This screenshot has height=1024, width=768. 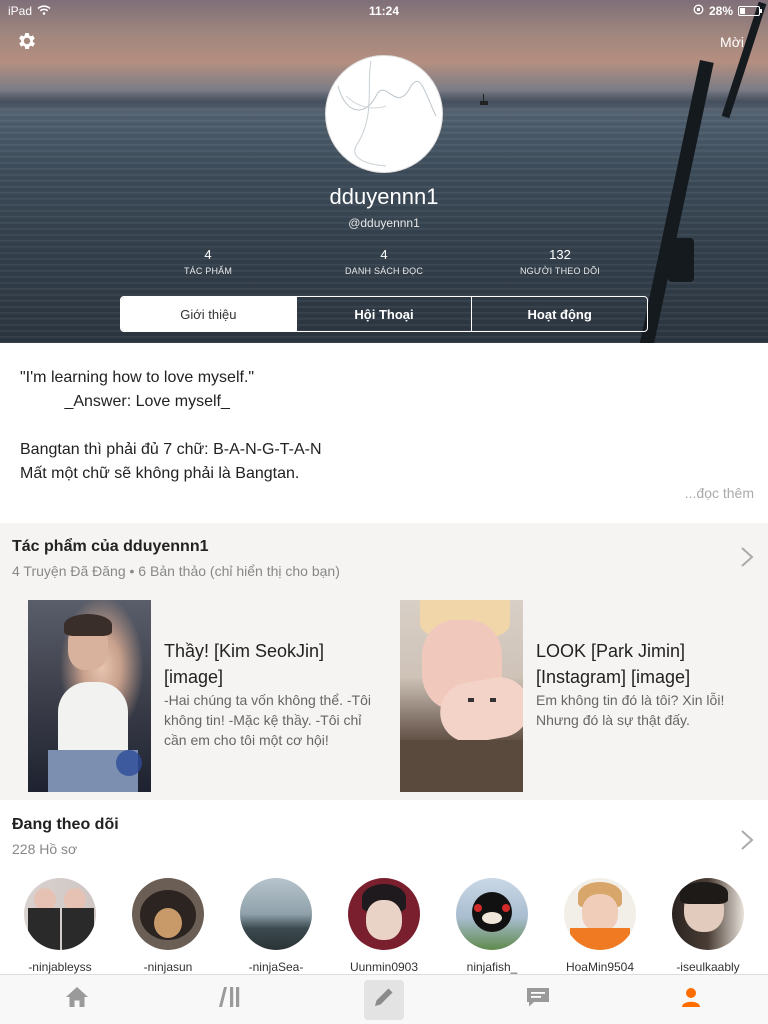 What do you see at coordinates (698, 11) in the screenshot?
I see `orientation-lock-icon` at bounding box center [698, 11].